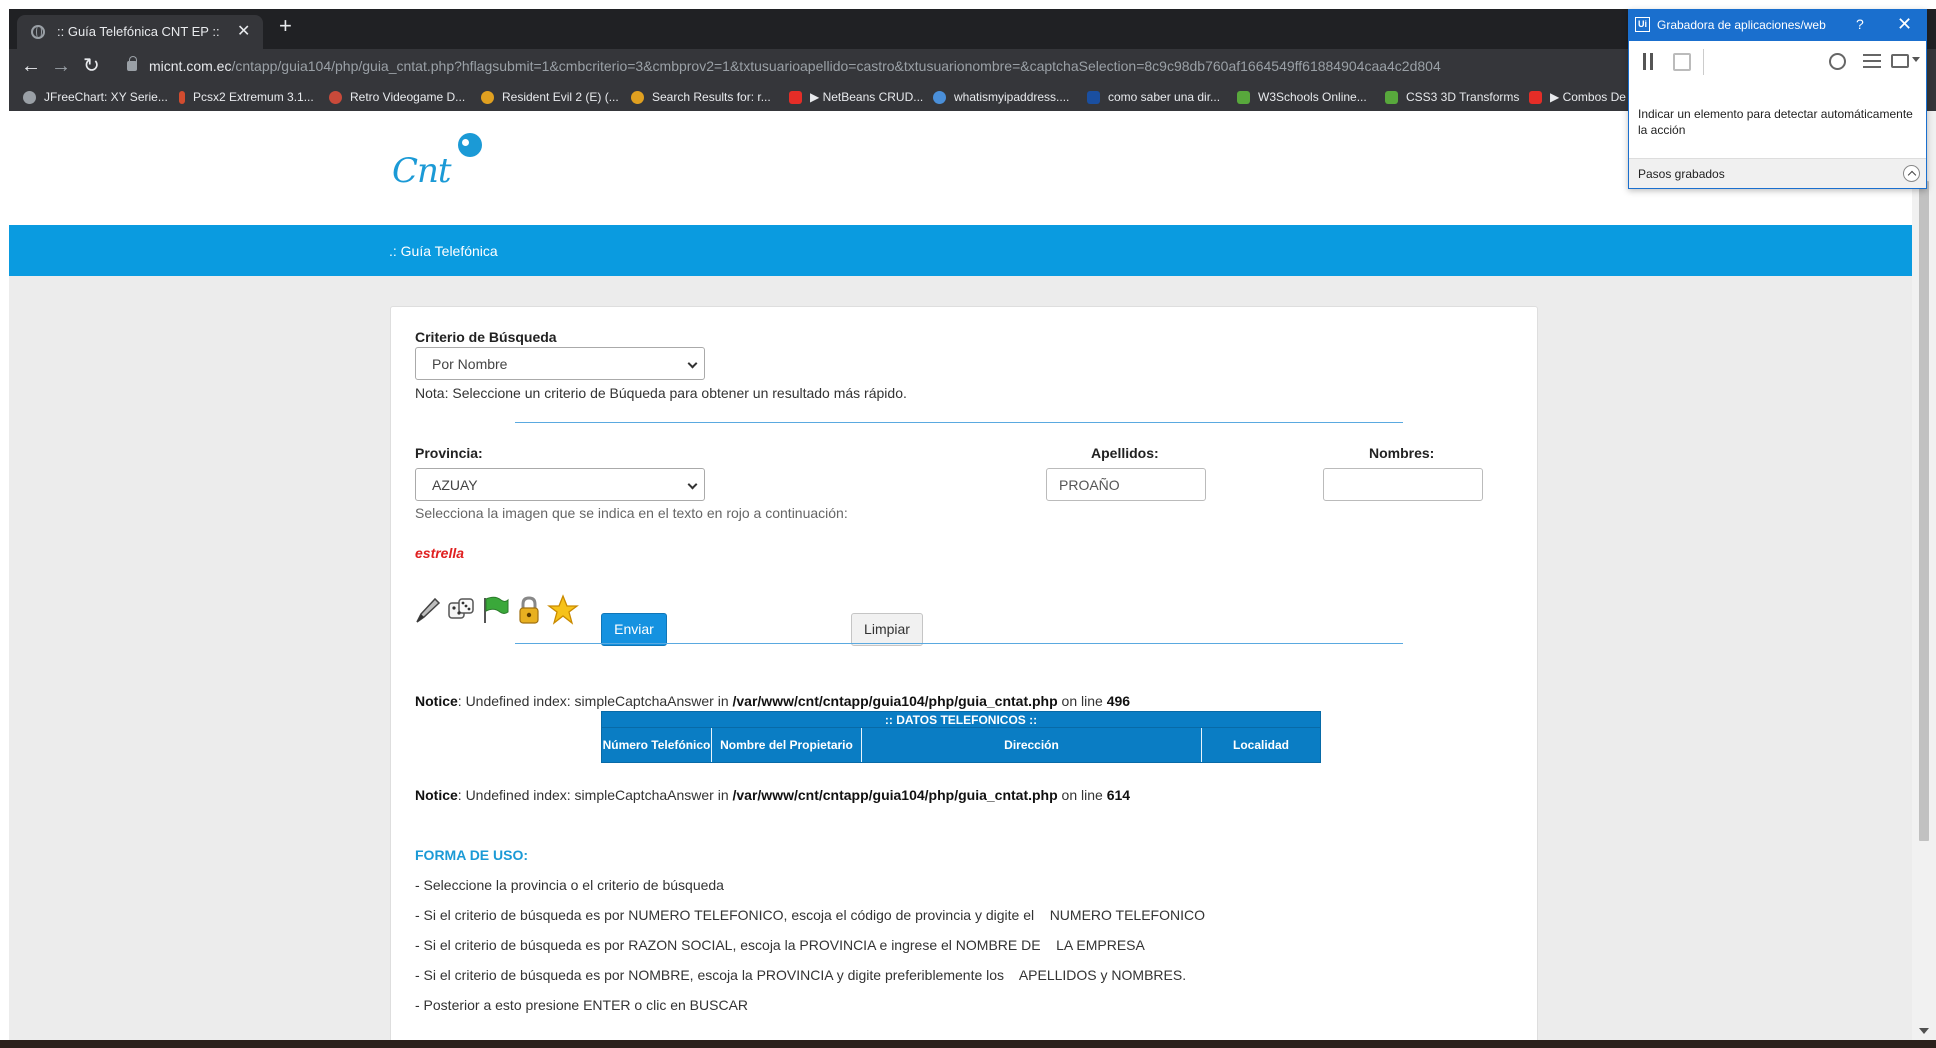  I want to click on flag-icon, so click(495, 610).